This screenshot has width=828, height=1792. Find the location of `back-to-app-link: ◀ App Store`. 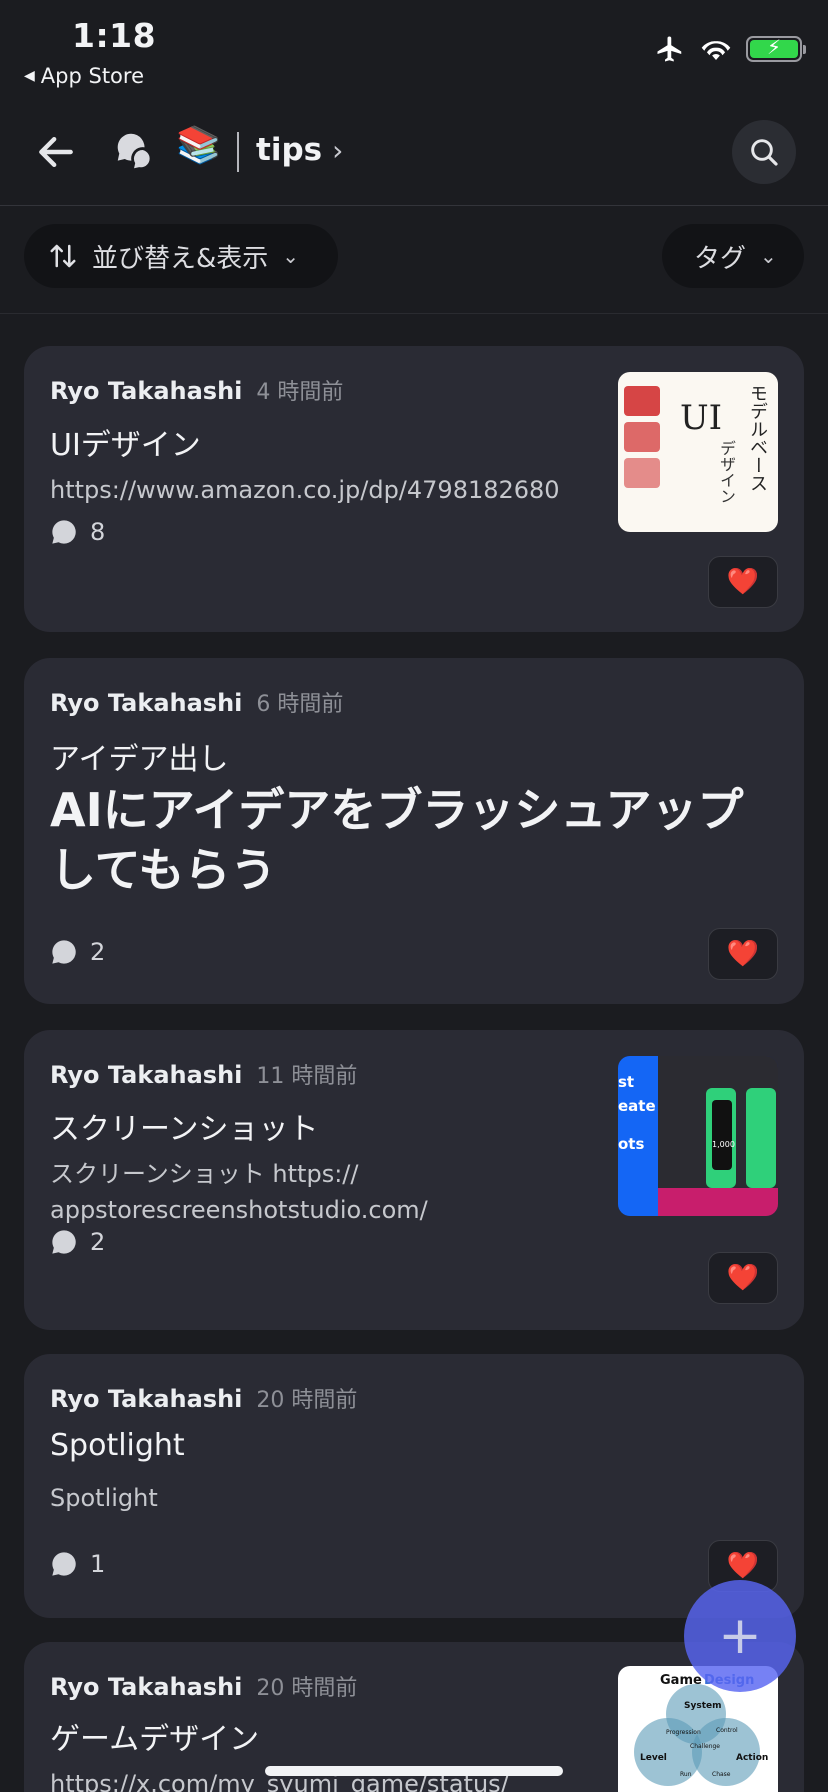

back-to-app-link: ◀ App Store is located at coordinates (84, 76).